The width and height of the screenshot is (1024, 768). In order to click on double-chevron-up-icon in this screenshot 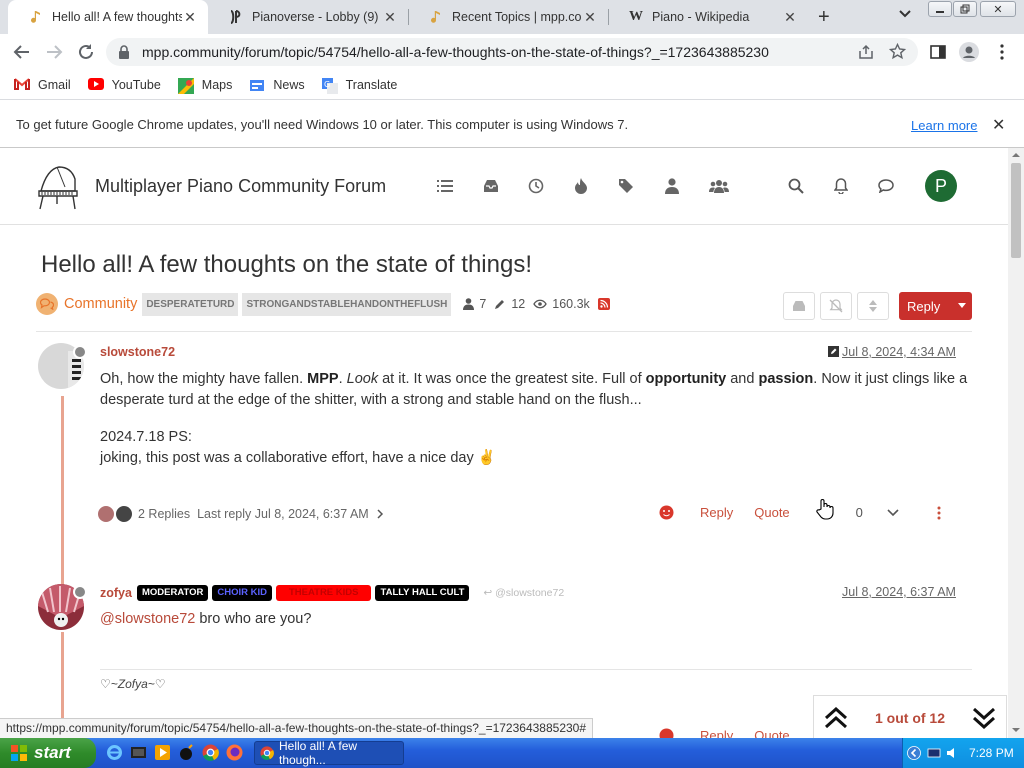, I will do `click(836, 718)`.